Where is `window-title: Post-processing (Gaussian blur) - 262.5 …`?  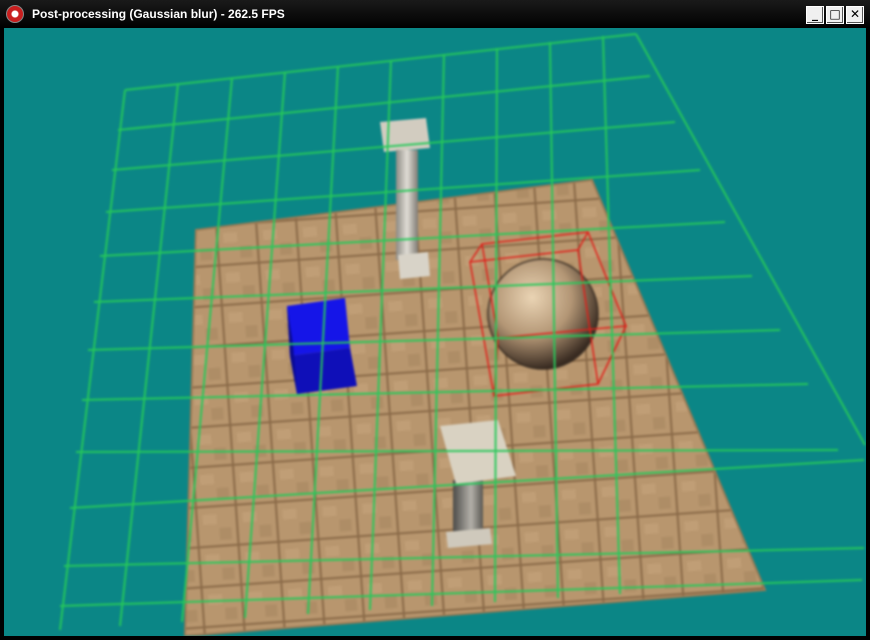
window-title: Post-processing (Gaussian blur) - 262.5 … is located at coordinates (158, 14).